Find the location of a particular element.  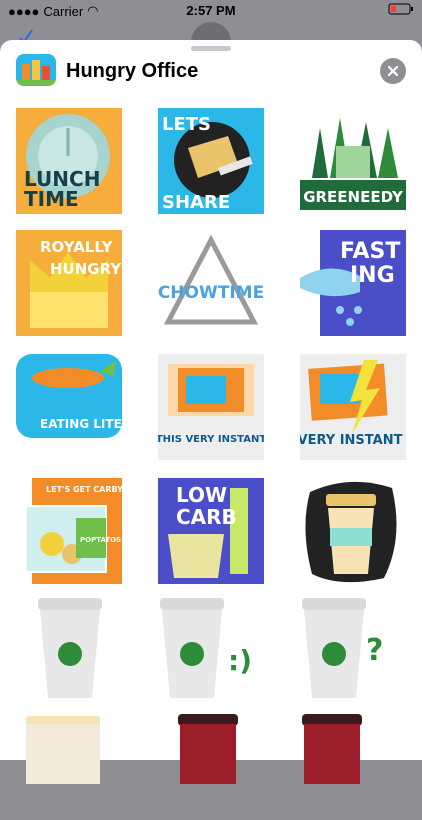

battery-icon is located at coordinates (401, 10).